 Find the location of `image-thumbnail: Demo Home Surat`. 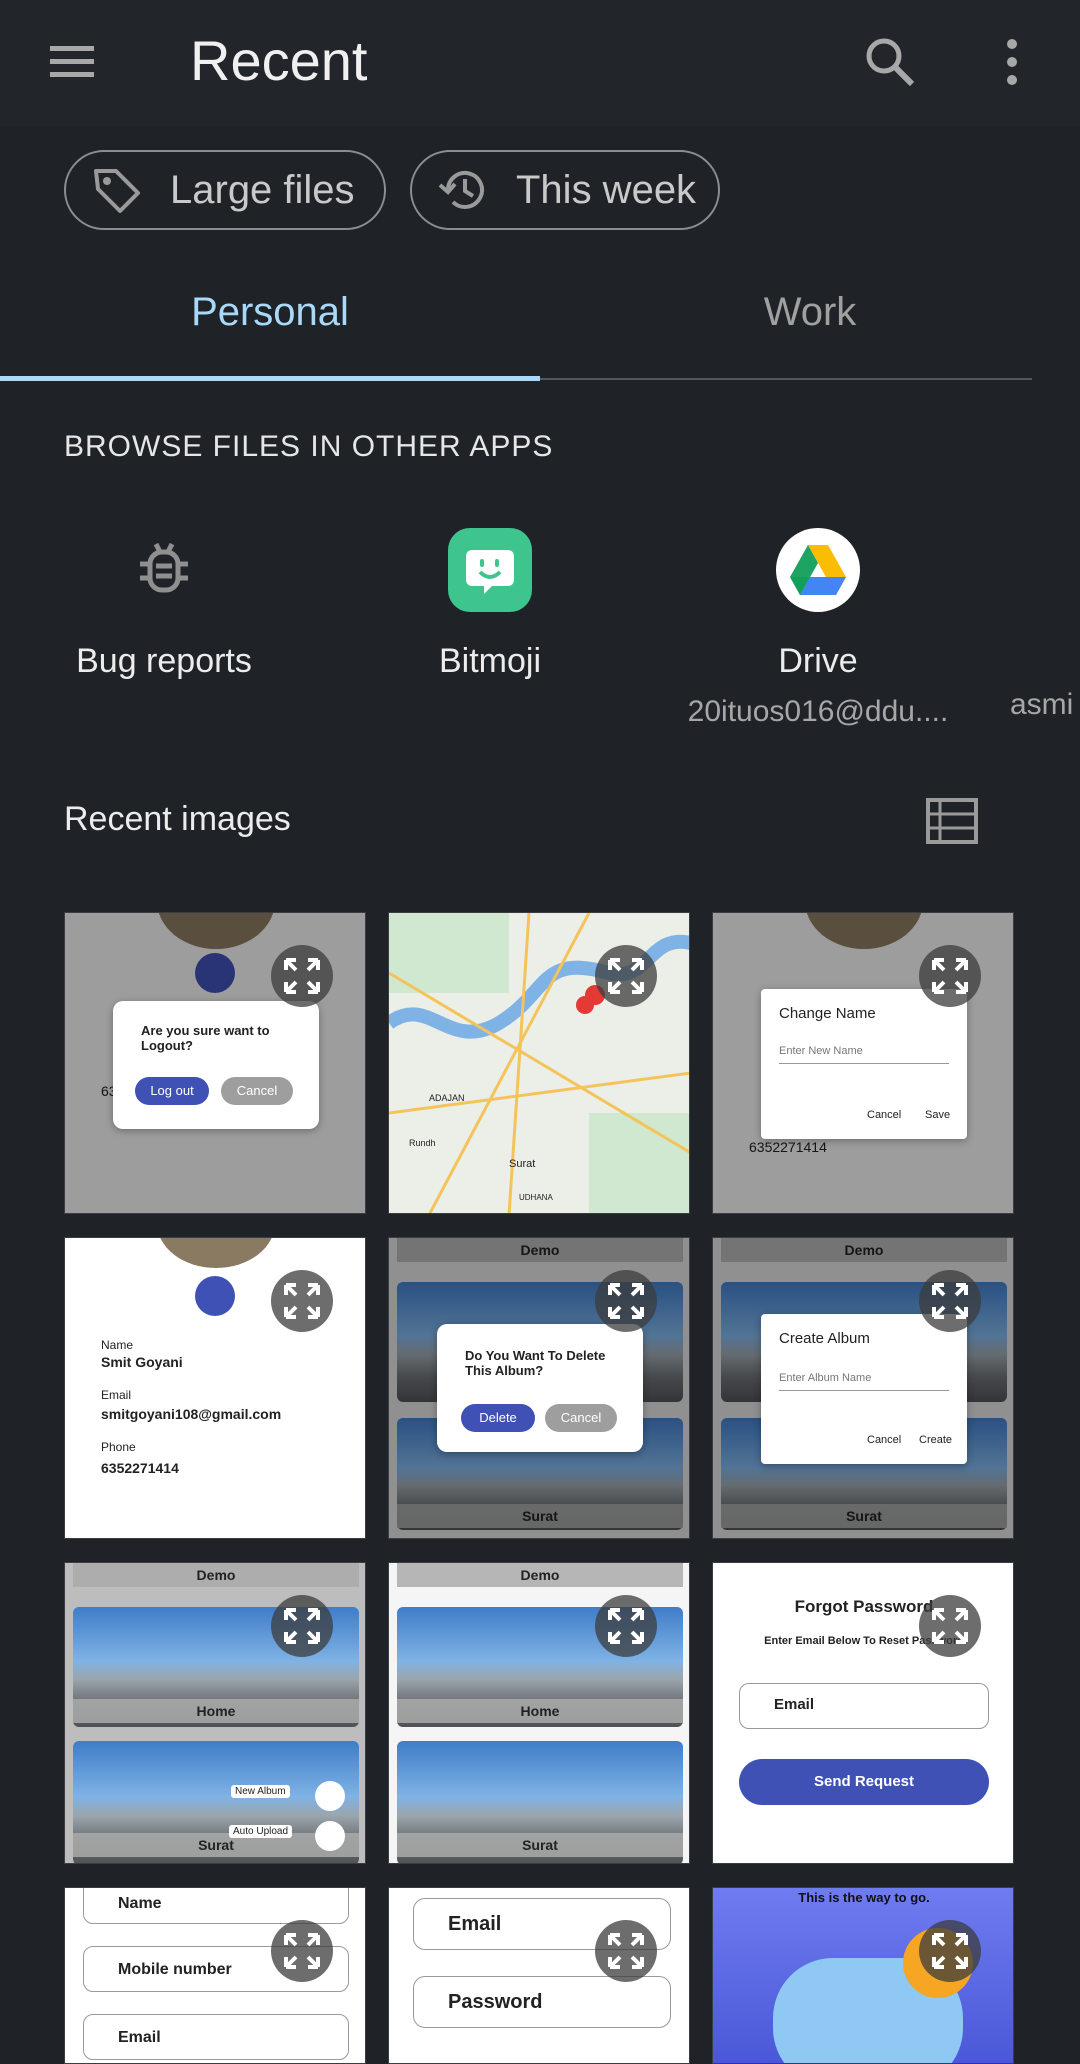

image-thumbnail: Demo Home Surat is located at coordinates (539, 1713).